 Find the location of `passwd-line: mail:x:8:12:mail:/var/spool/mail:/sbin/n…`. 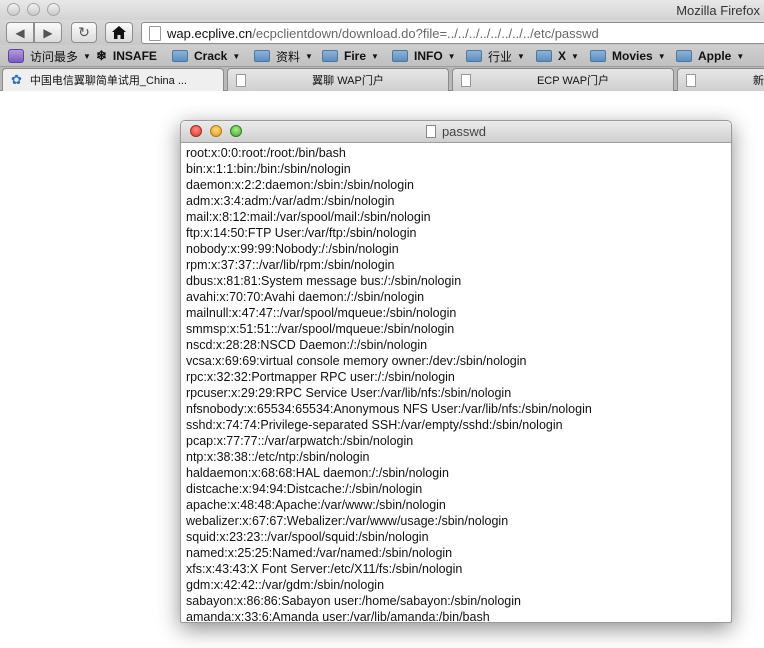

passwd-line: mail:x:8:12:mail:/var/spool/mail:/sbin/n… is located at coordinates (308, 217).